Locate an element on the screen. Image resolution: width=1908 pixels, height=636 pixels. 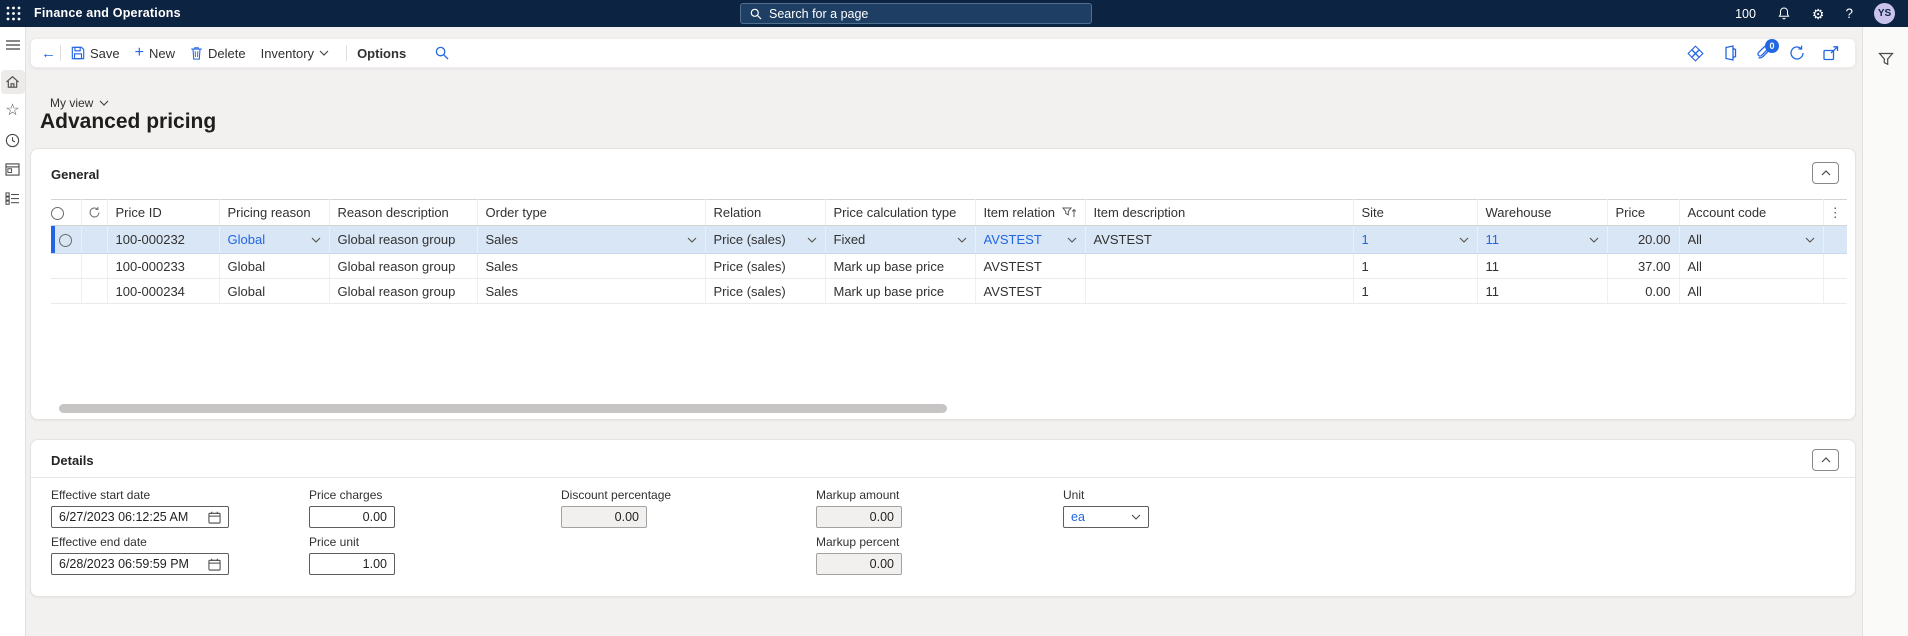
modules-nav-button is located at coordinates (13, 198).